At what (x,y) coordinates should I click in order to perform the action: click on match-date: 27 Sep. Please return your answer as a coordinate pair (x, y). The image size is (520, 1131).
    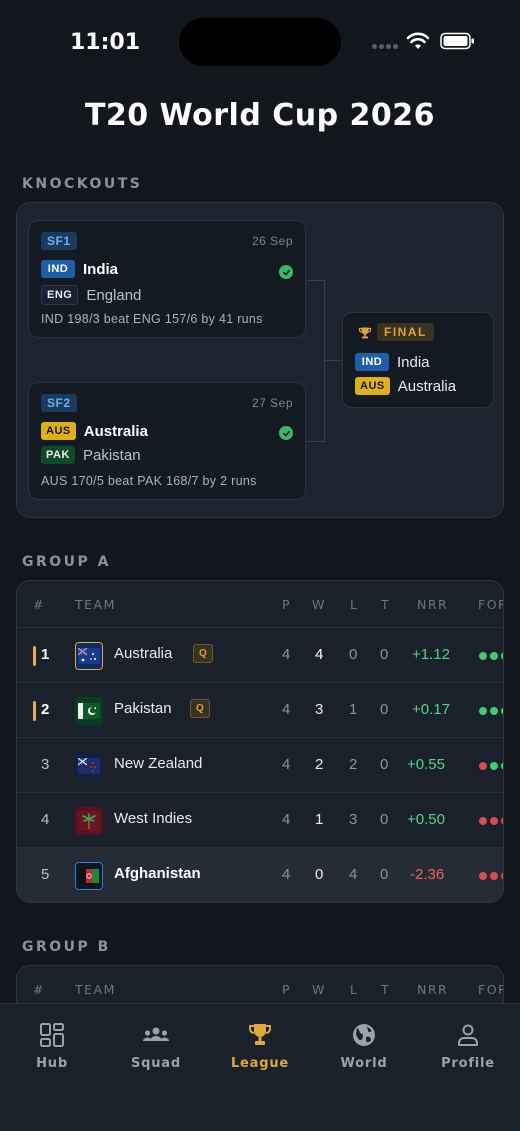
    Looking at the image, I should click on (272, 403).